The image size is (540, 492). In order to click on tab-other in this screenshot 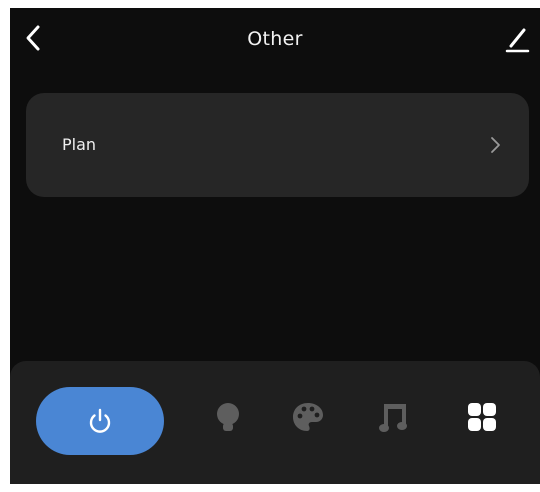, I will do `click(482, 417)`.